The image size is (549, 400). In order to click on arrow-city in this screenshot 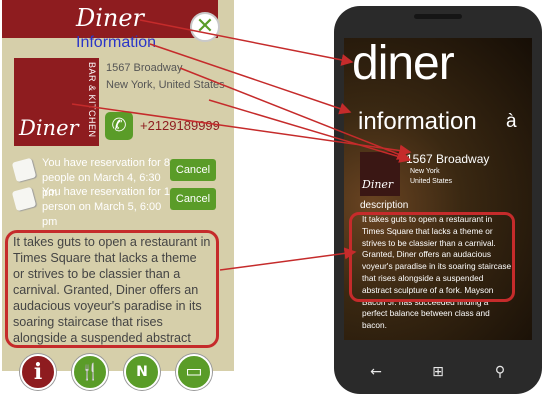, I will do `click(310, 131)`.